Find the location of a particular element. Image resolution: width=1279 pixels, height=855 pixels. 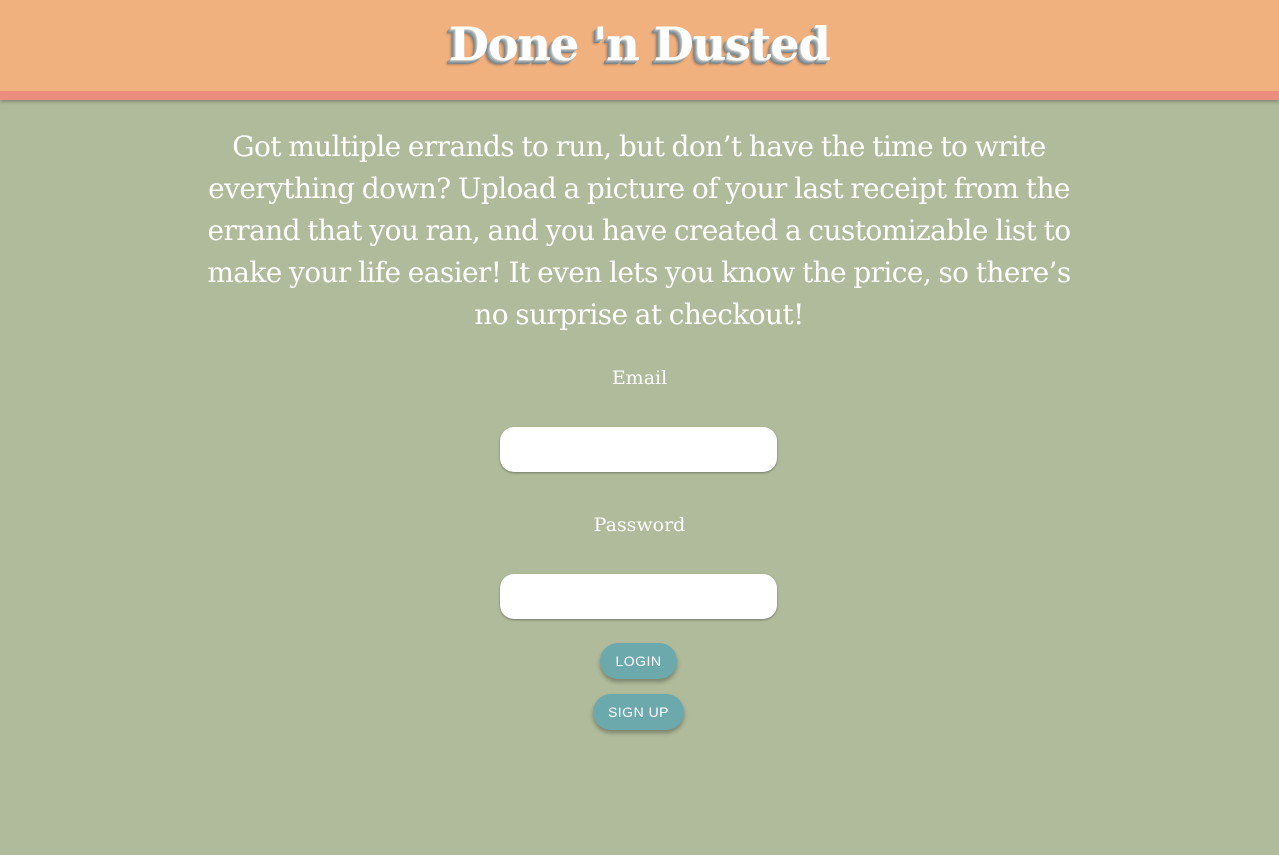

site-header: Done 'n Dusted is located at coordinates (639, 50).